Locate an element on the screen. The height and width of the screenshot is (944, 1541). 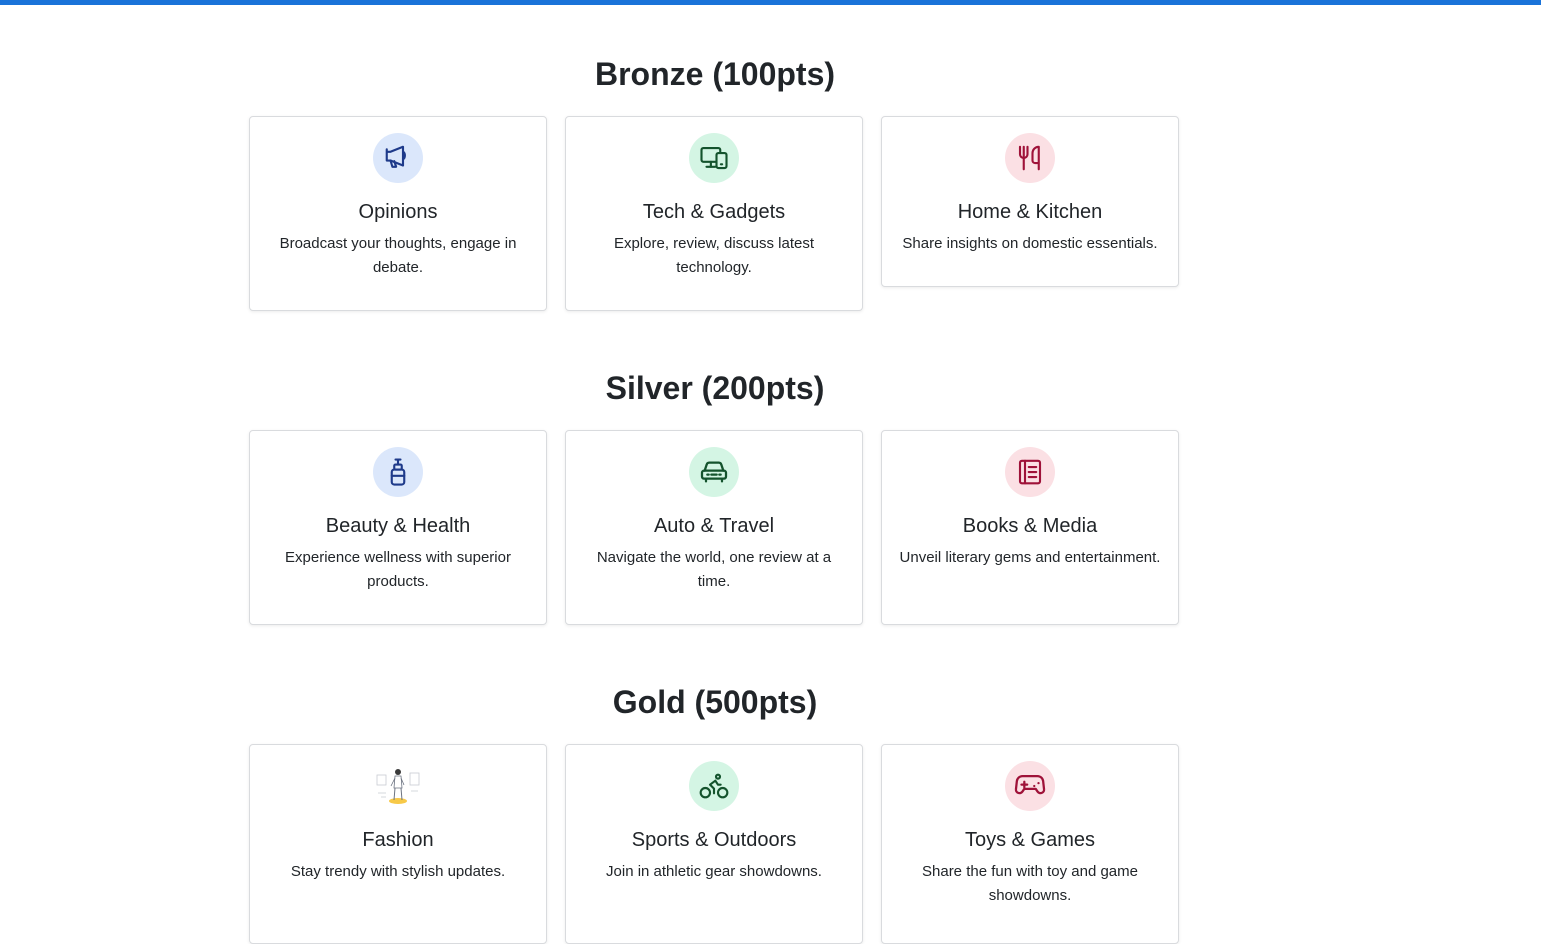
card-title: Auto & Travel is located at coordinates (714, 526).